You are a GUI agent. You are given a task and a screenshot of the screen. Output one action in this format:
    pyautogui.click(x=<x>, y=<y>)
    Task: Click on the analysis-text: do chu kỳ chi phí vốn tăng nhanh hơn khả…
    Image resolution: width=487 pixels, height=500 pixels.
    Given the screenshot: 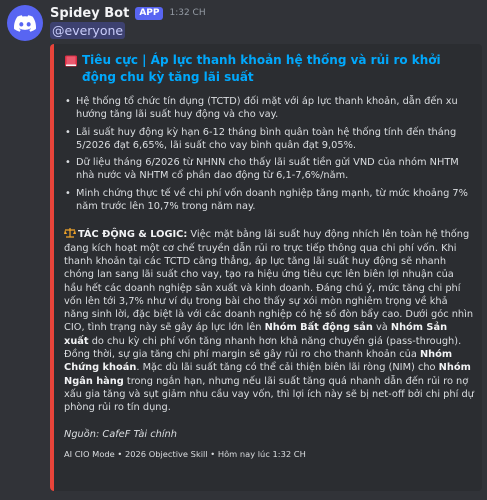 What is the action you would take?
    pyautogui.click(x=263, y=348)
    